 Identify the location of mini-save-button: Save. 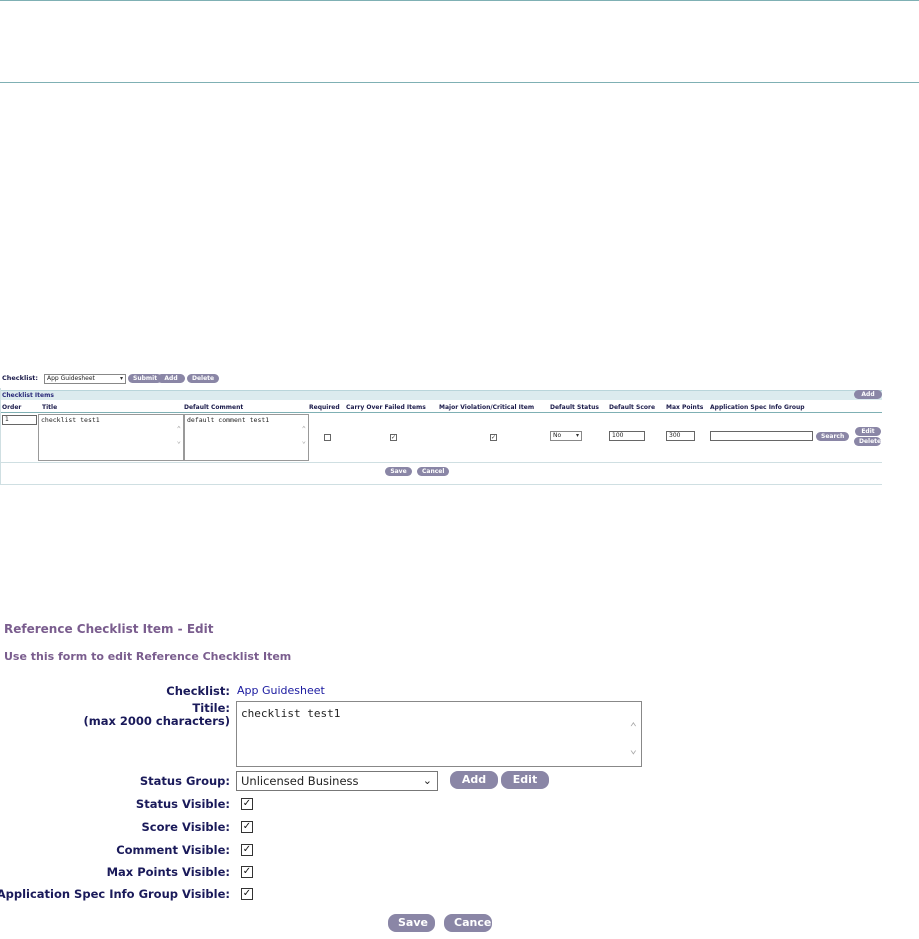
(398, 471).